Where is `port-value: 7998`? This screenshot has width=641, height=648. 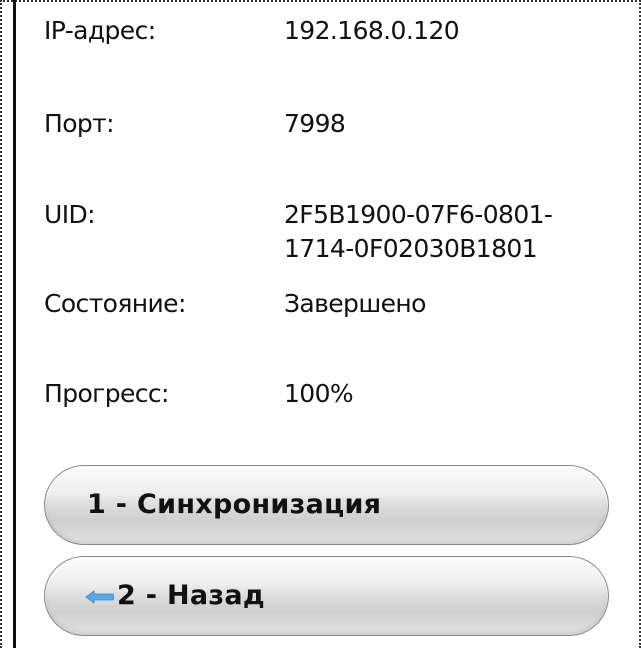 port-value: 7998 is located at coordinates (315, 123).